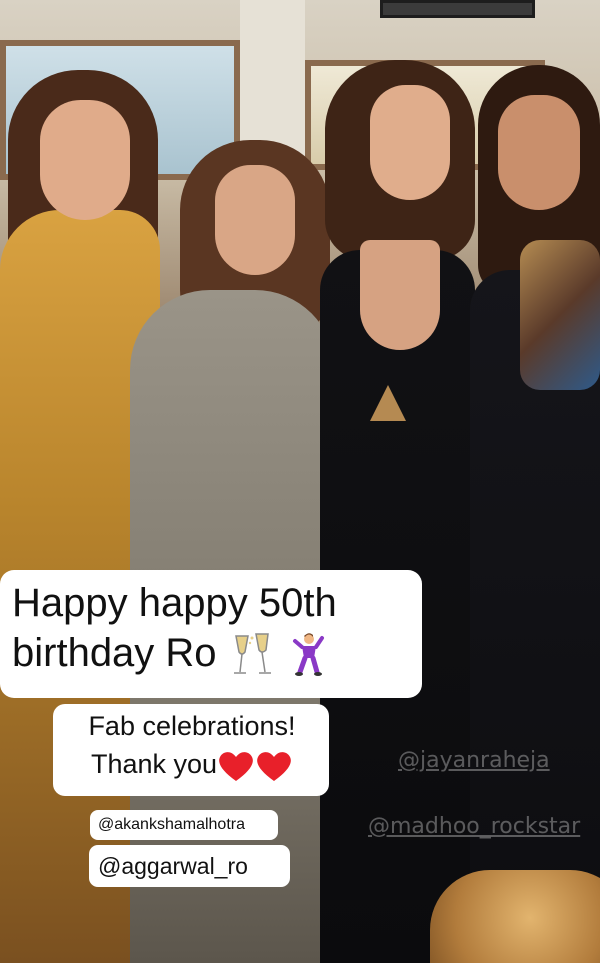 The height and width of the screenshot is (963, 600). Describe the element at coordinates (515, 916) in the screenshot. I see `foreground-cane-chair` at that location.